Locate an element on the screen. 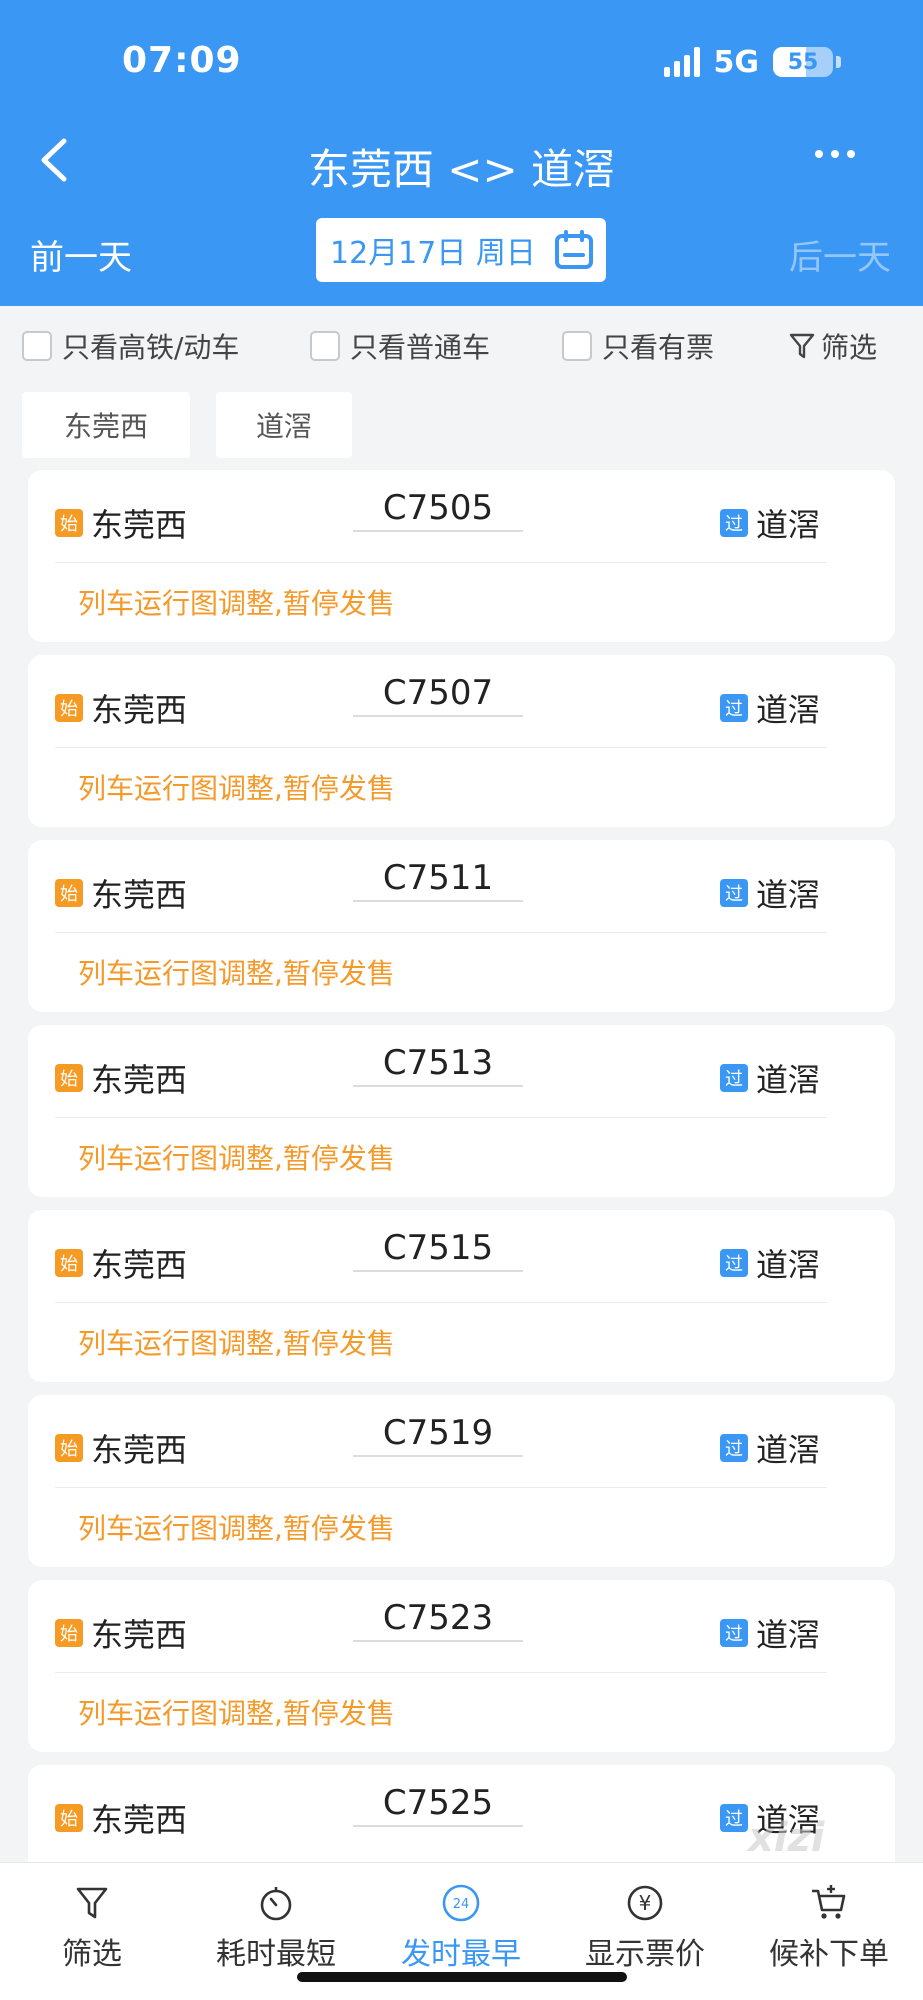 This screenshot has height=2000, width=923. battery-level: 55 is located at coordinates (803, 62).